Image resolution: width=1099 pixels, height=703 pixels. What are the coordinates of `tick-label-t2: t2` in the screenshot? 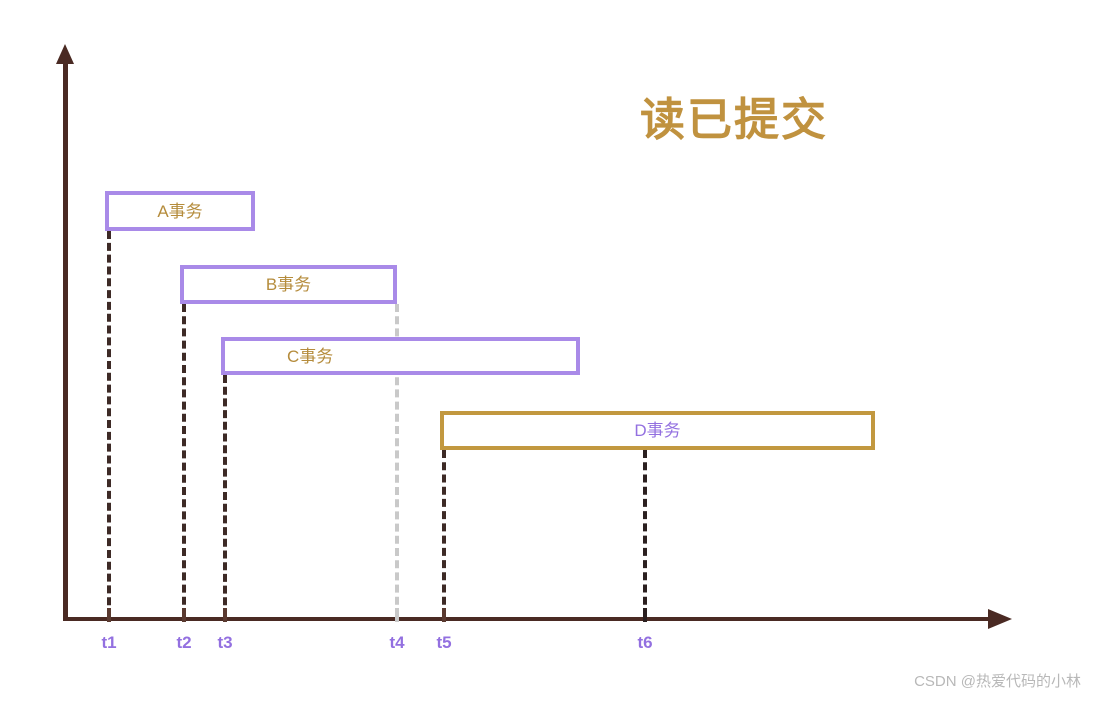 It's located at (184, 642).